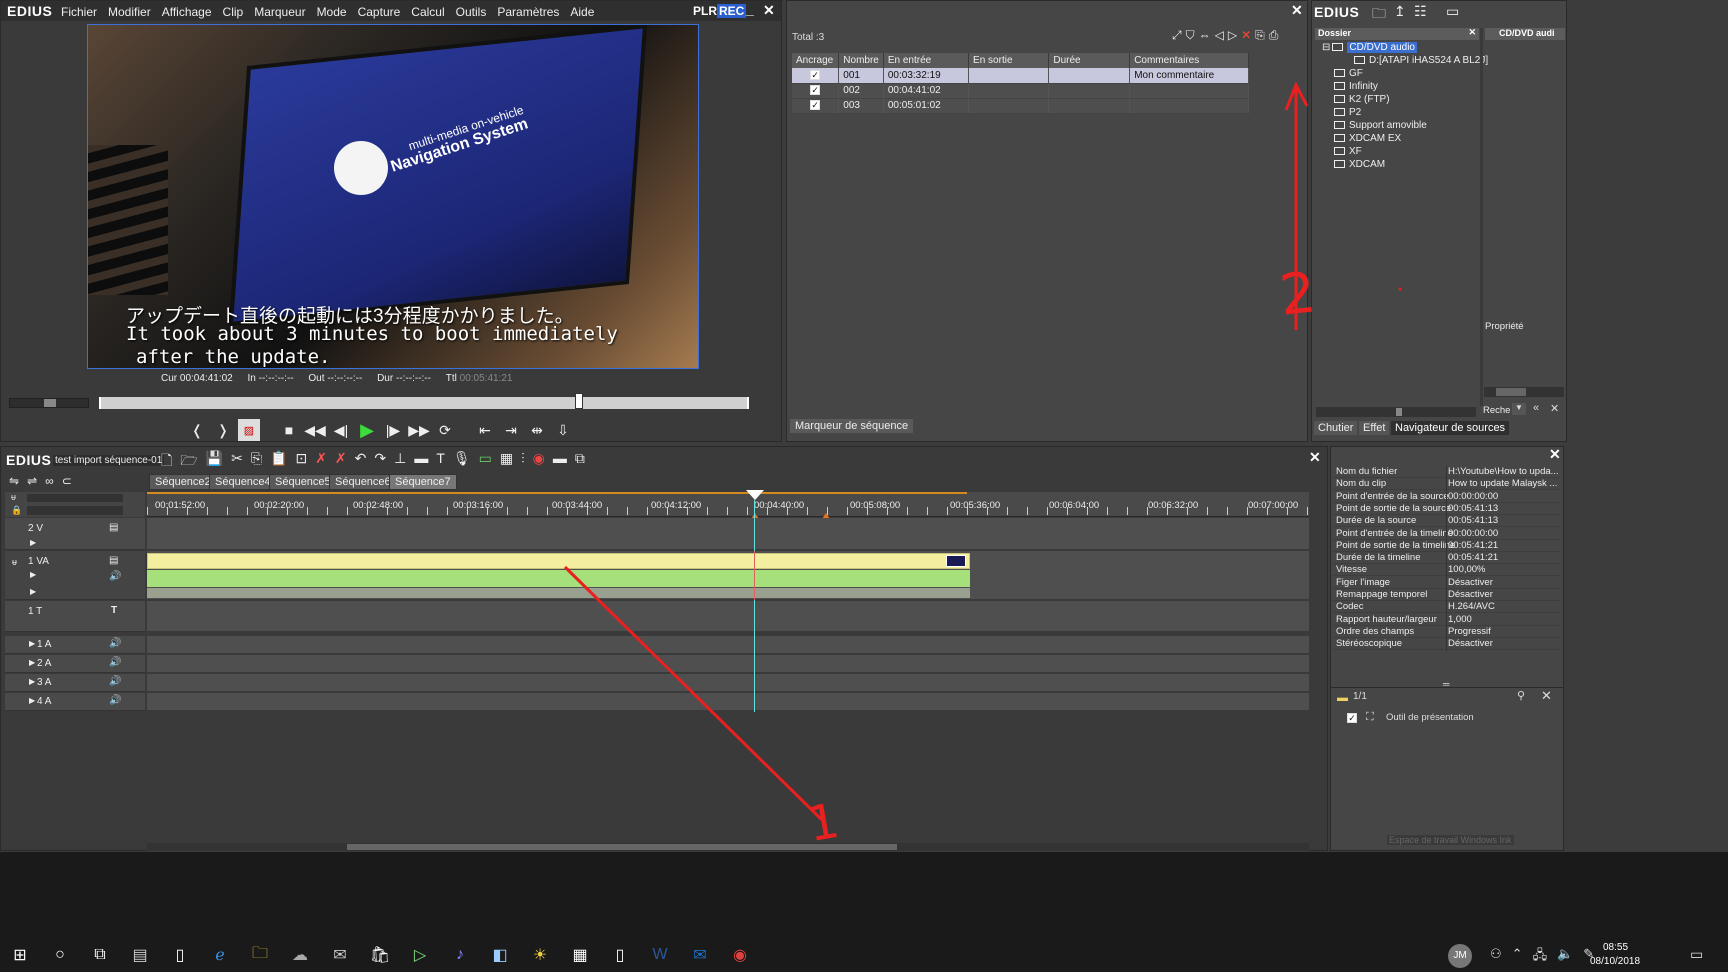 The image size is (1728, 972). I want to click on property-row: Vitesse 100,00%, so click(1447, 570).